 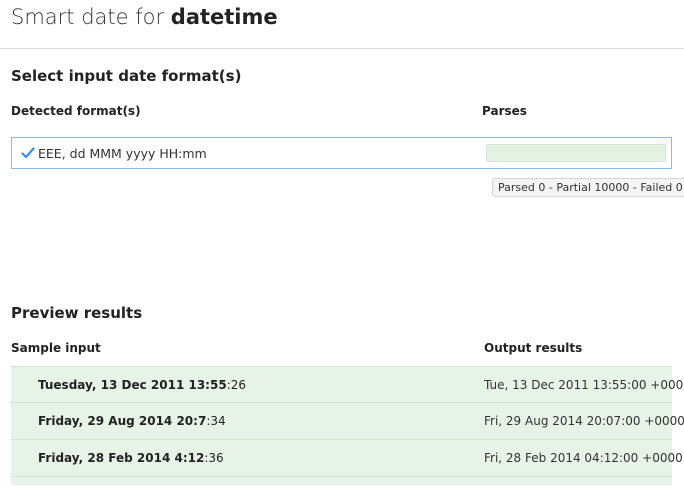 What do you see at coordinates (121, 458) in the screenshot?
I see `sample-matched: Friday, 28 Feb 2014 4:12` at bounding box center [121, 458].